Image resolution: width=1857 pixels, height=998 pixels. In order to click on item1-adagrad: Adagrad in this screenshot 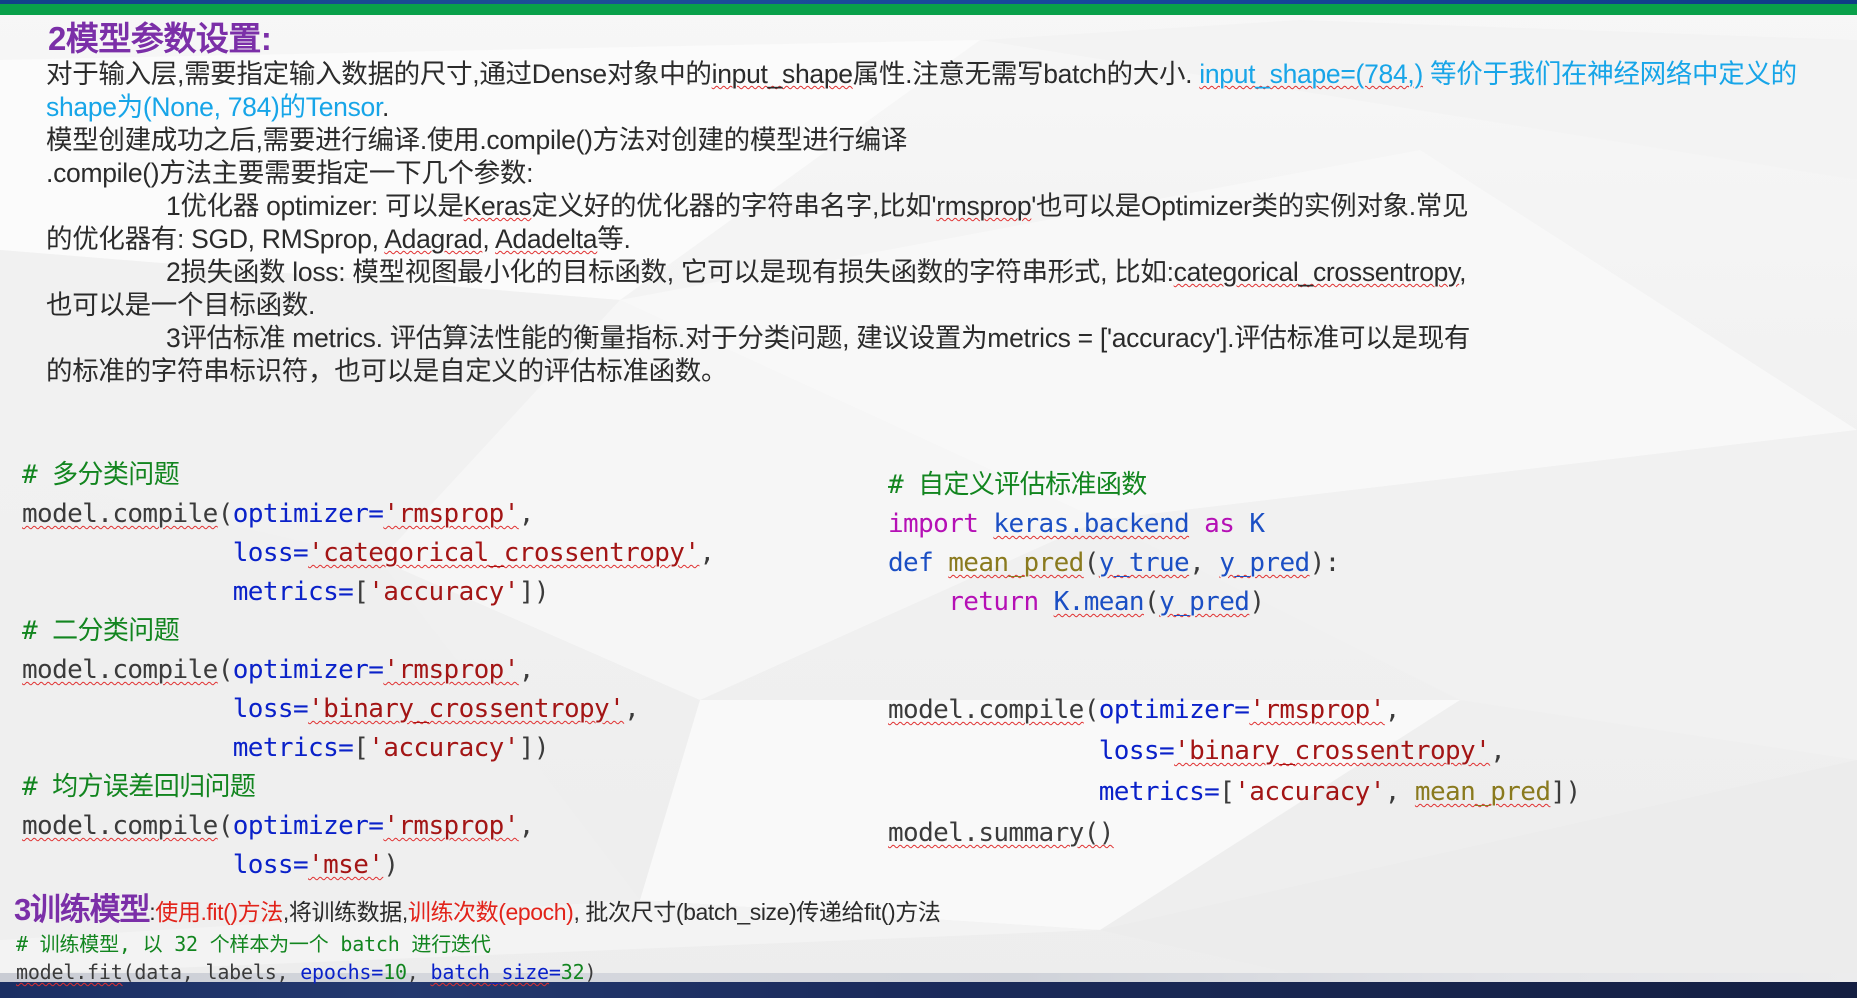, I will do `click(433, 239)`.